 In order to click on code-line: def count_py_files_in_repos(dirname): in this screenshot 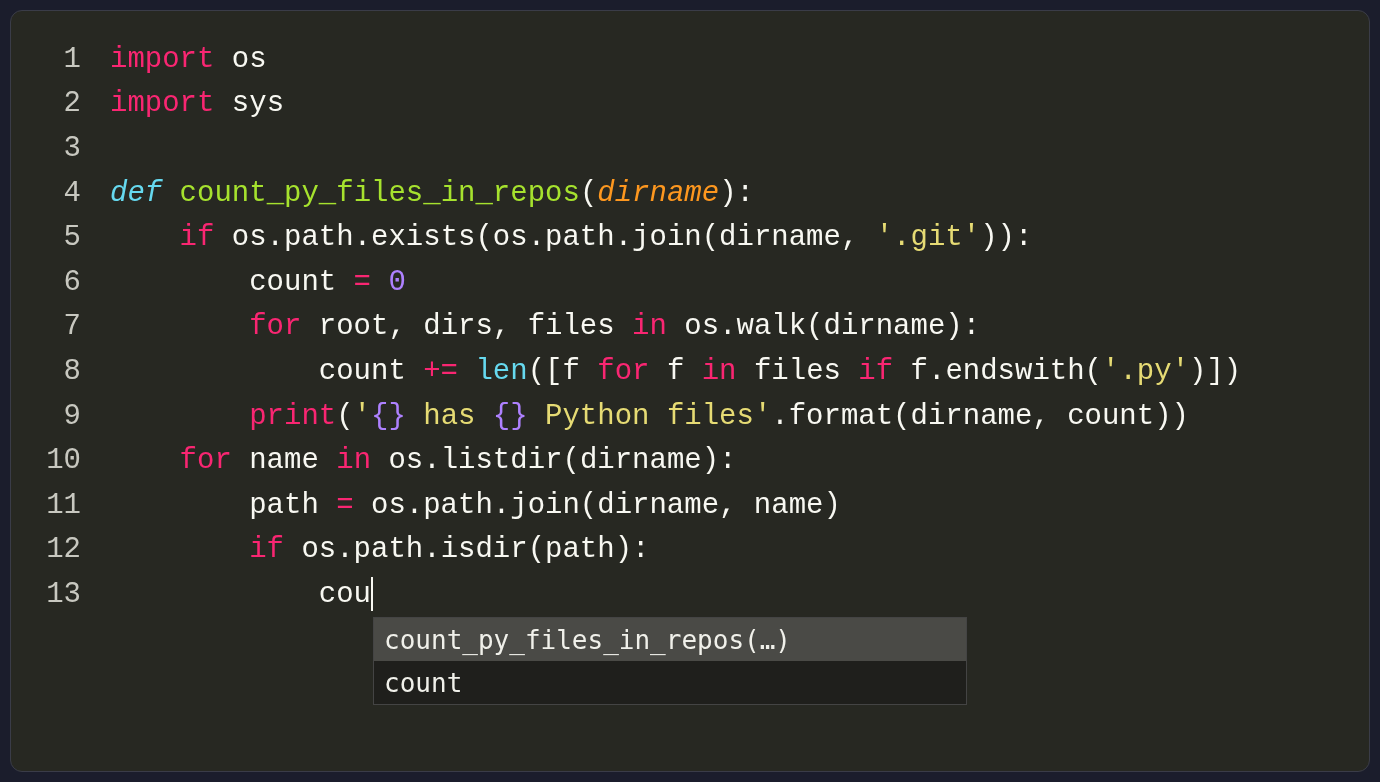, I will do `click(432, 193)`.